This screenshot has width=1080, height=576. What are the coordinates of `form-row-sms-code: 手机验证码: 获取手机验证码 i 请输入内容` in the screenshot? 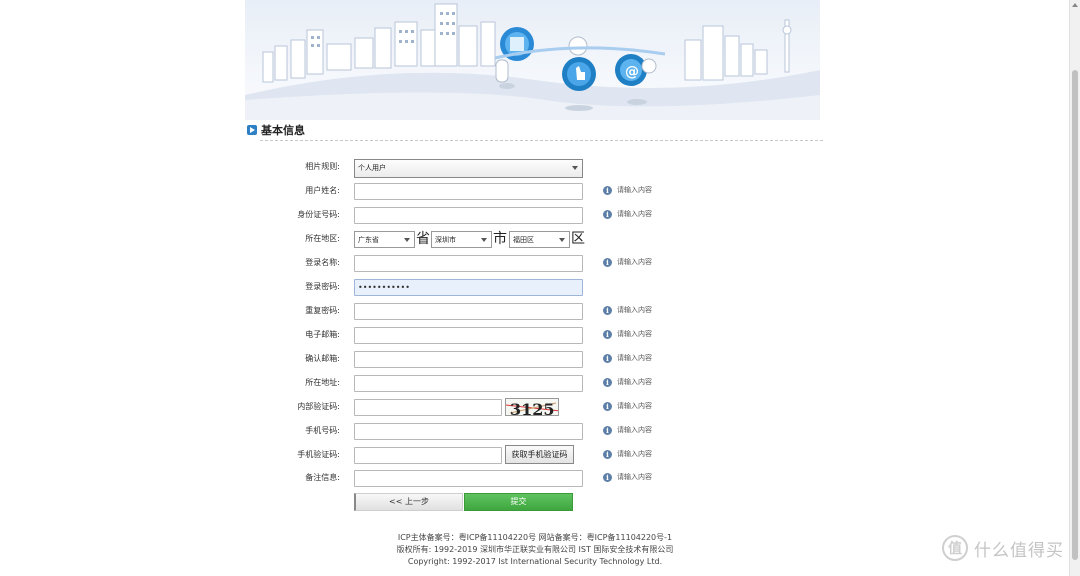 It's located at (532, 455).